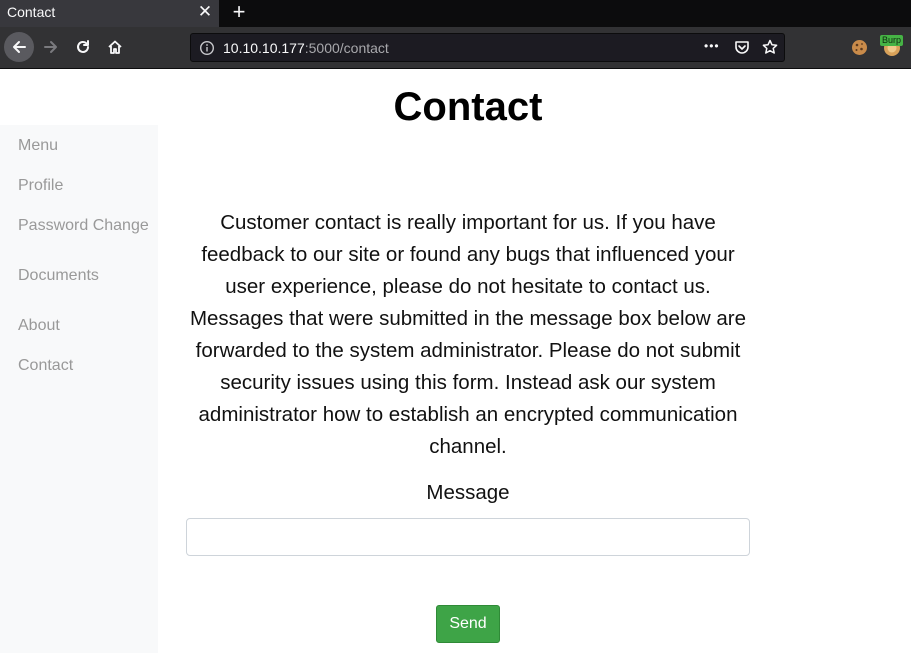 Image resolution: width=911 pixels, height=653 pixels. What do you see at coordinates (264, 48) in the screenshot?
I see `url-host: 10.10.10.177` at bounding box center [264, 48].